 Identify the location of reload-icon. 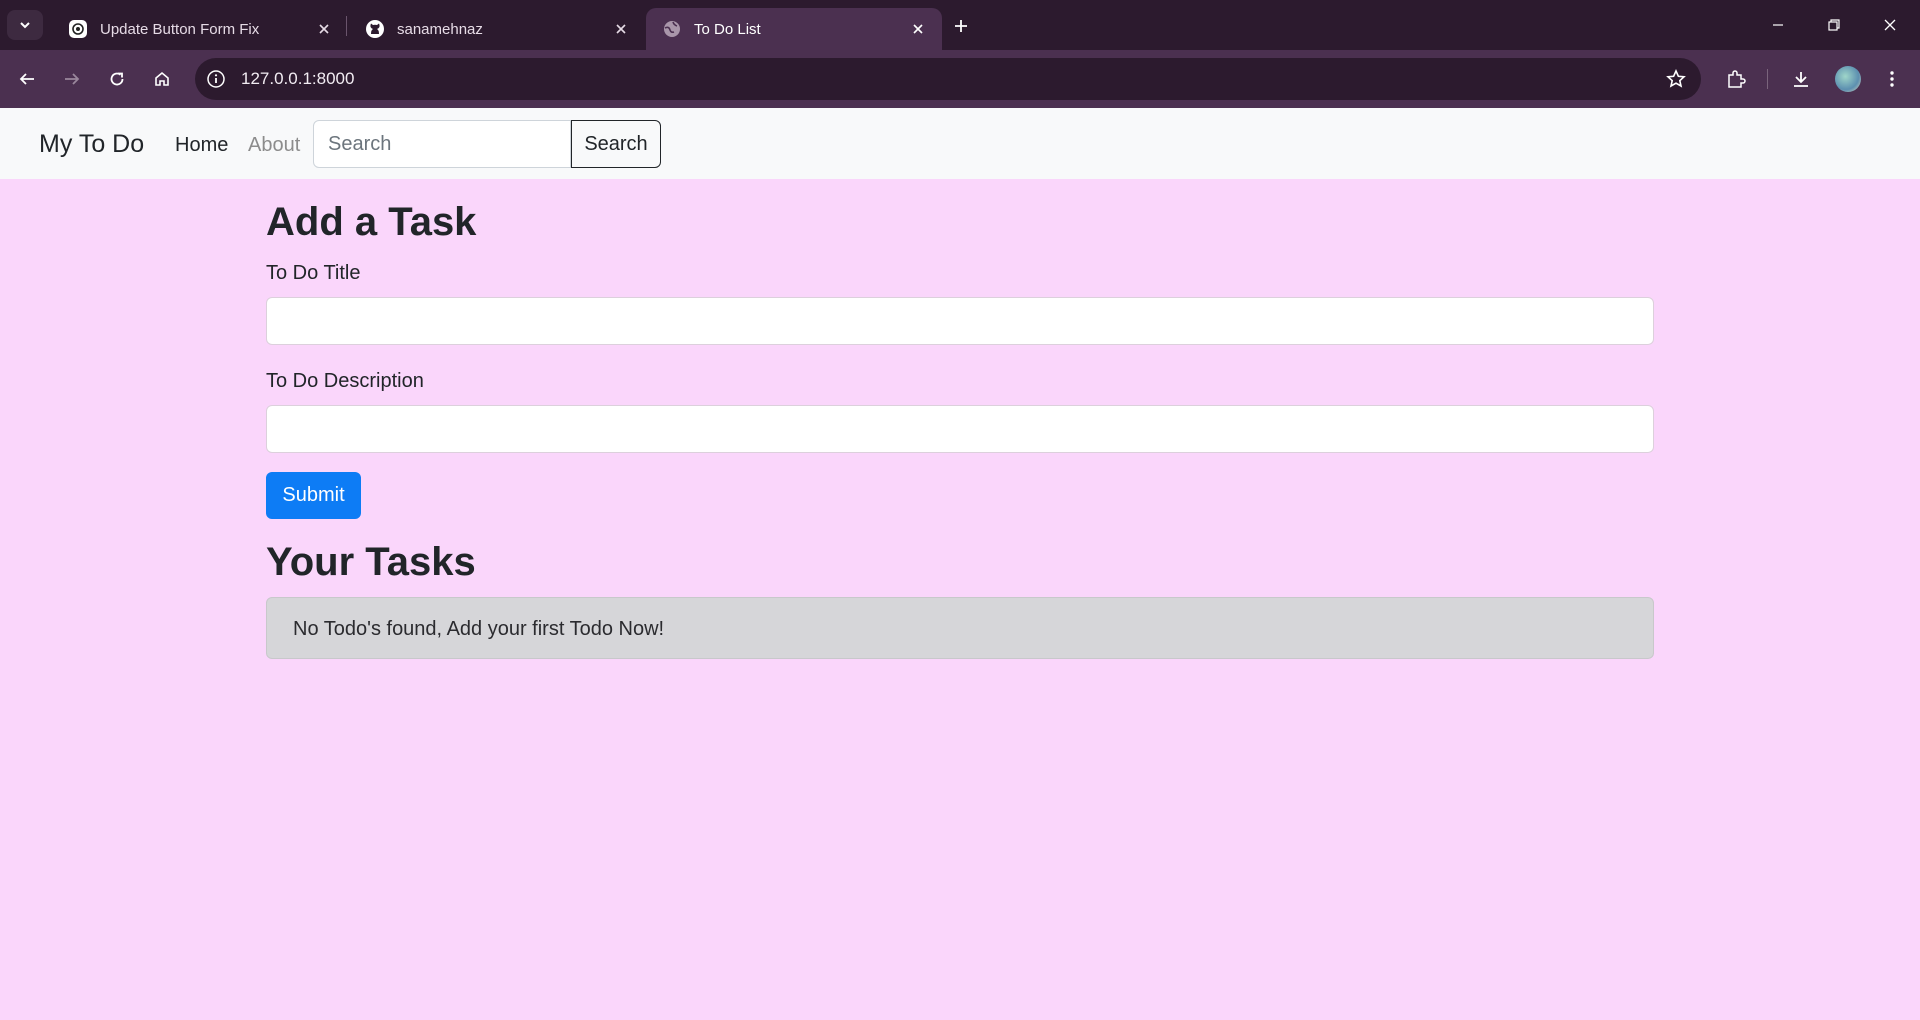
(117, 79).